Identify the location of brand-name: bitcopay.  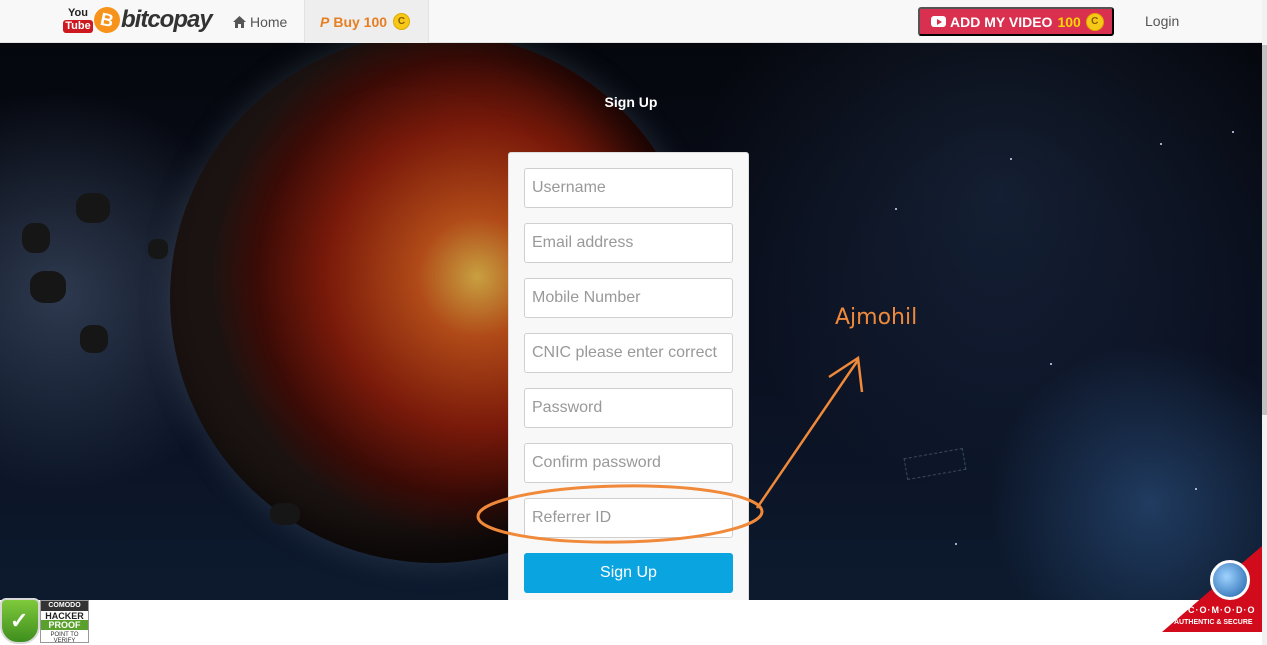
(167, 19).